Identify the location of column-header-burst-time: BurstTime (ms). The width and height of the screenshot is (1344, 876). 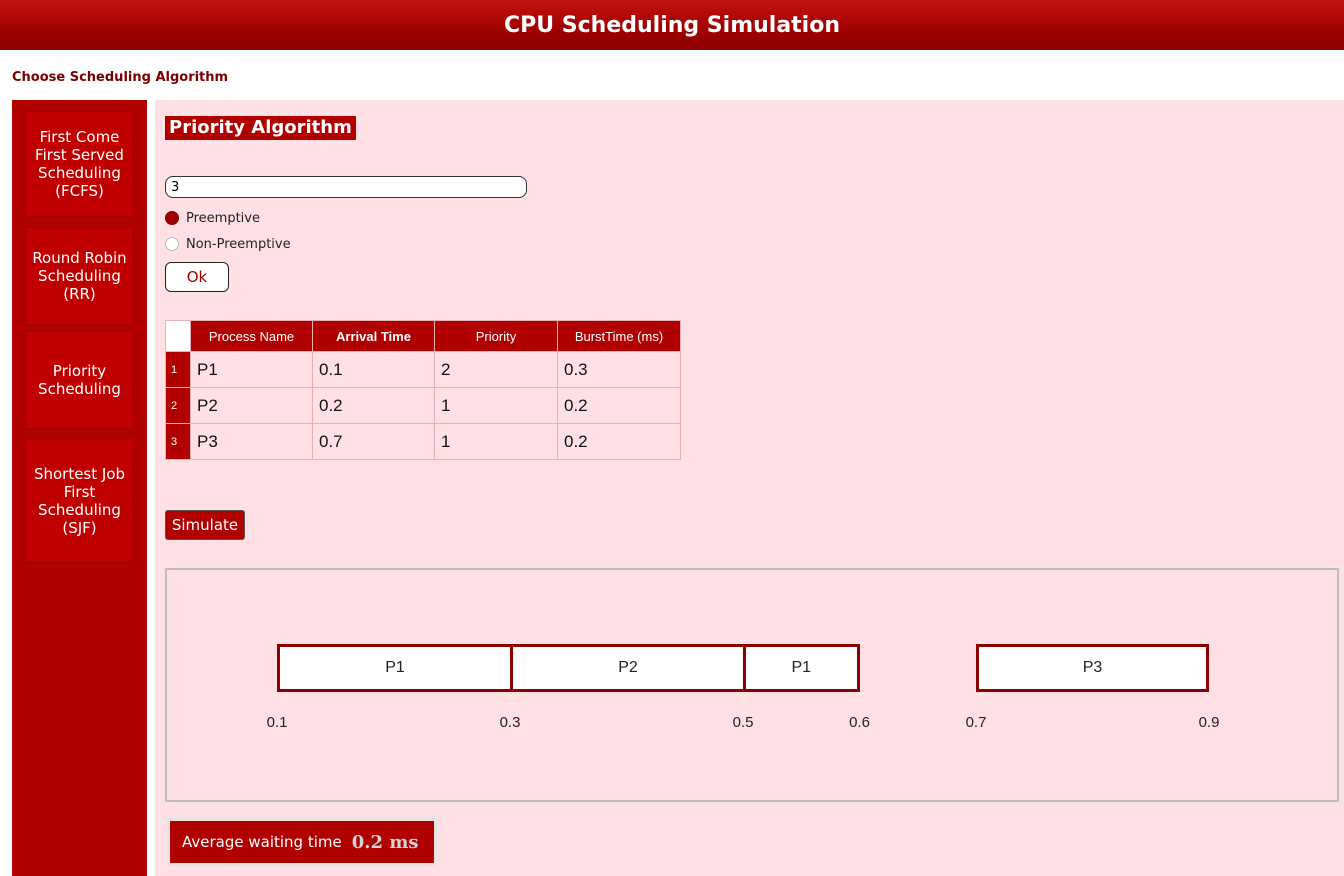
(619, 336).